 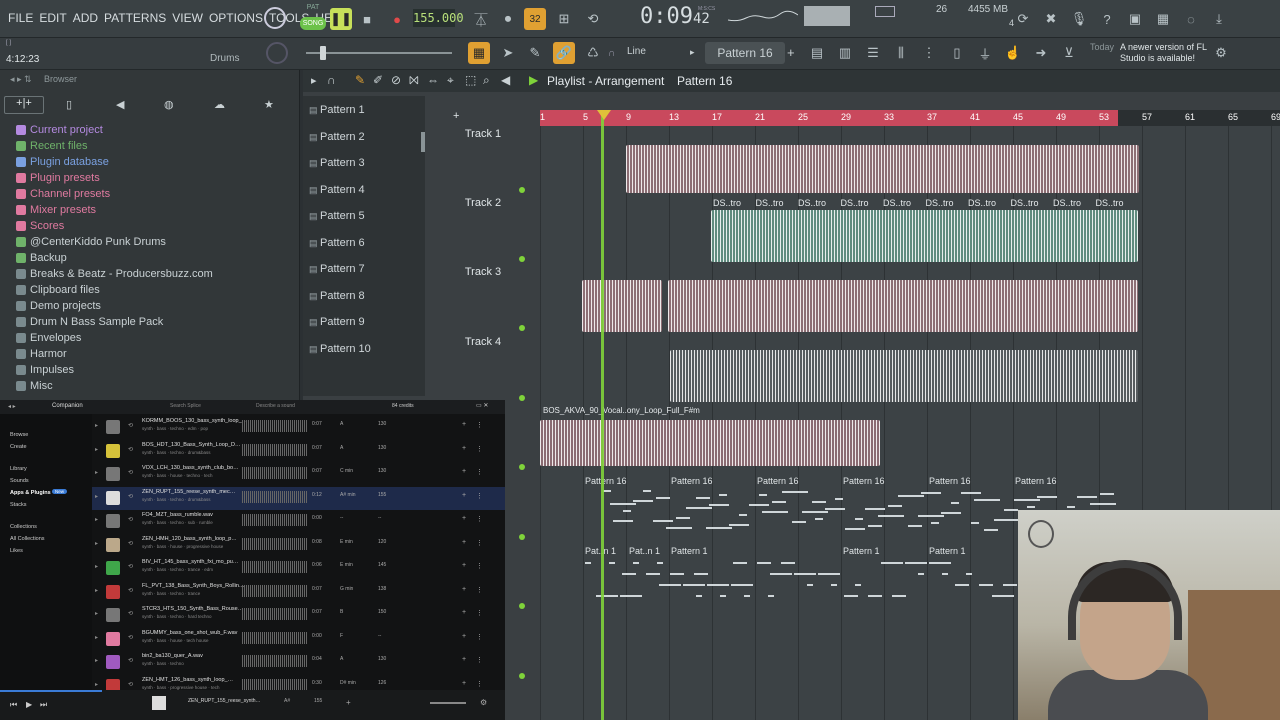 I want to click on add-track-button: +, so click(x=456, y=116).